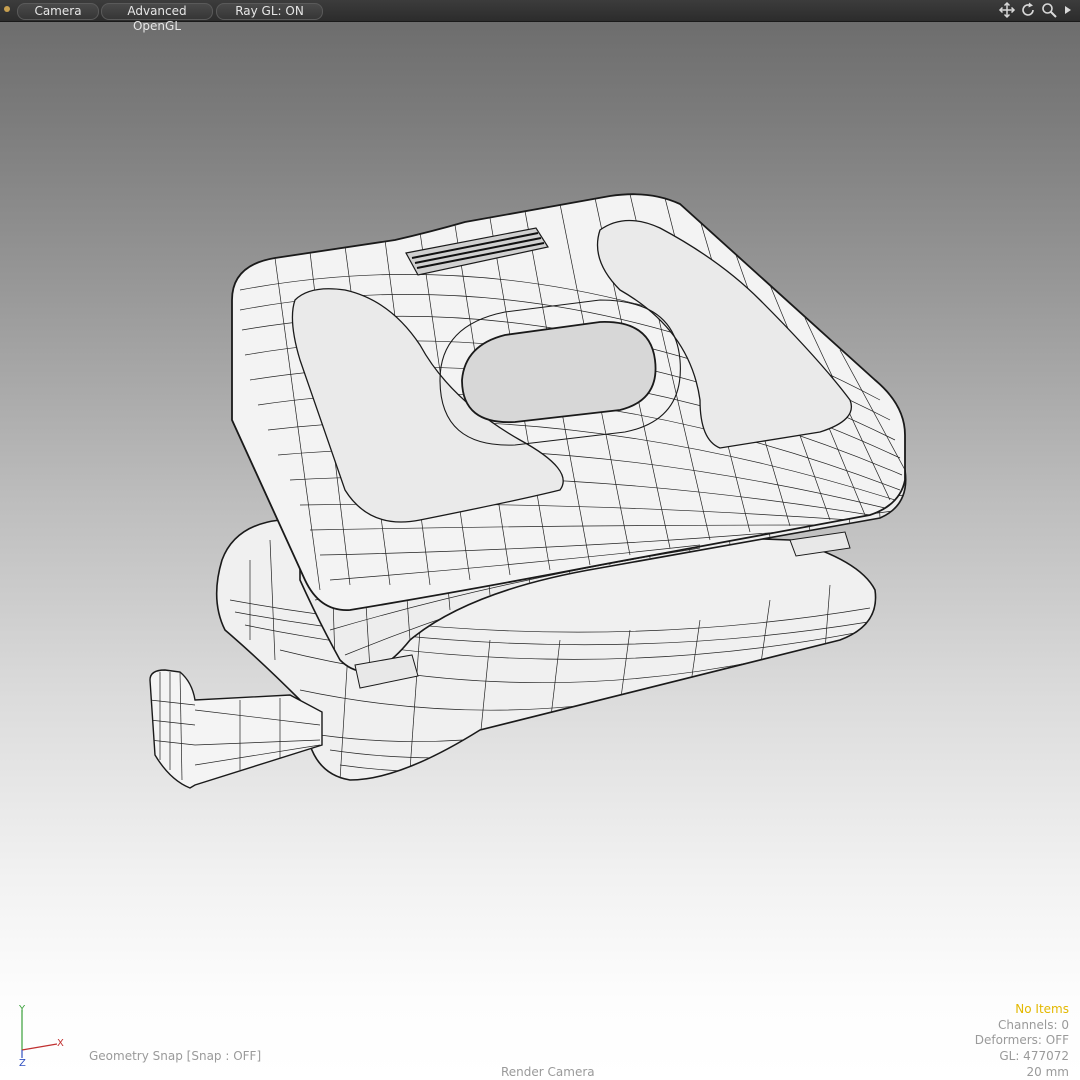 Image resolution: width=1080 pixels, height=1080 pixels. What do you see at coordinates (39, 1047) in the screenshot?
I see `axis-x-line` at bounding box center [39, 1047].